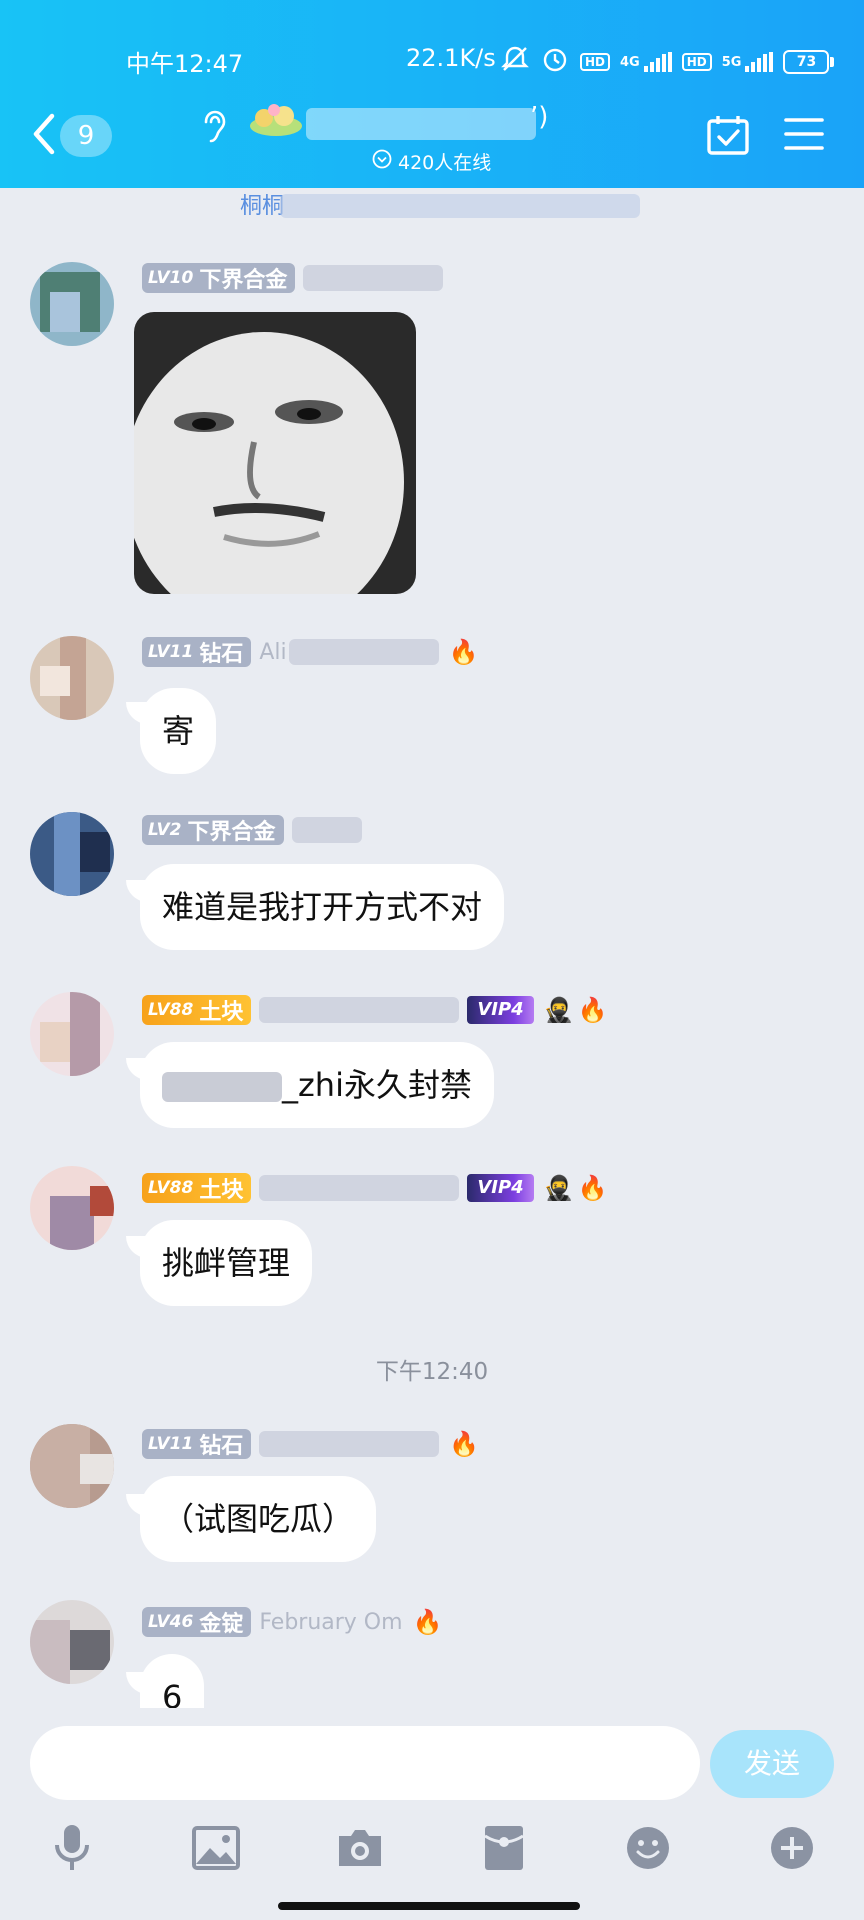  I want to click on partial-bubble-clip: 6, so click(432, 1681).